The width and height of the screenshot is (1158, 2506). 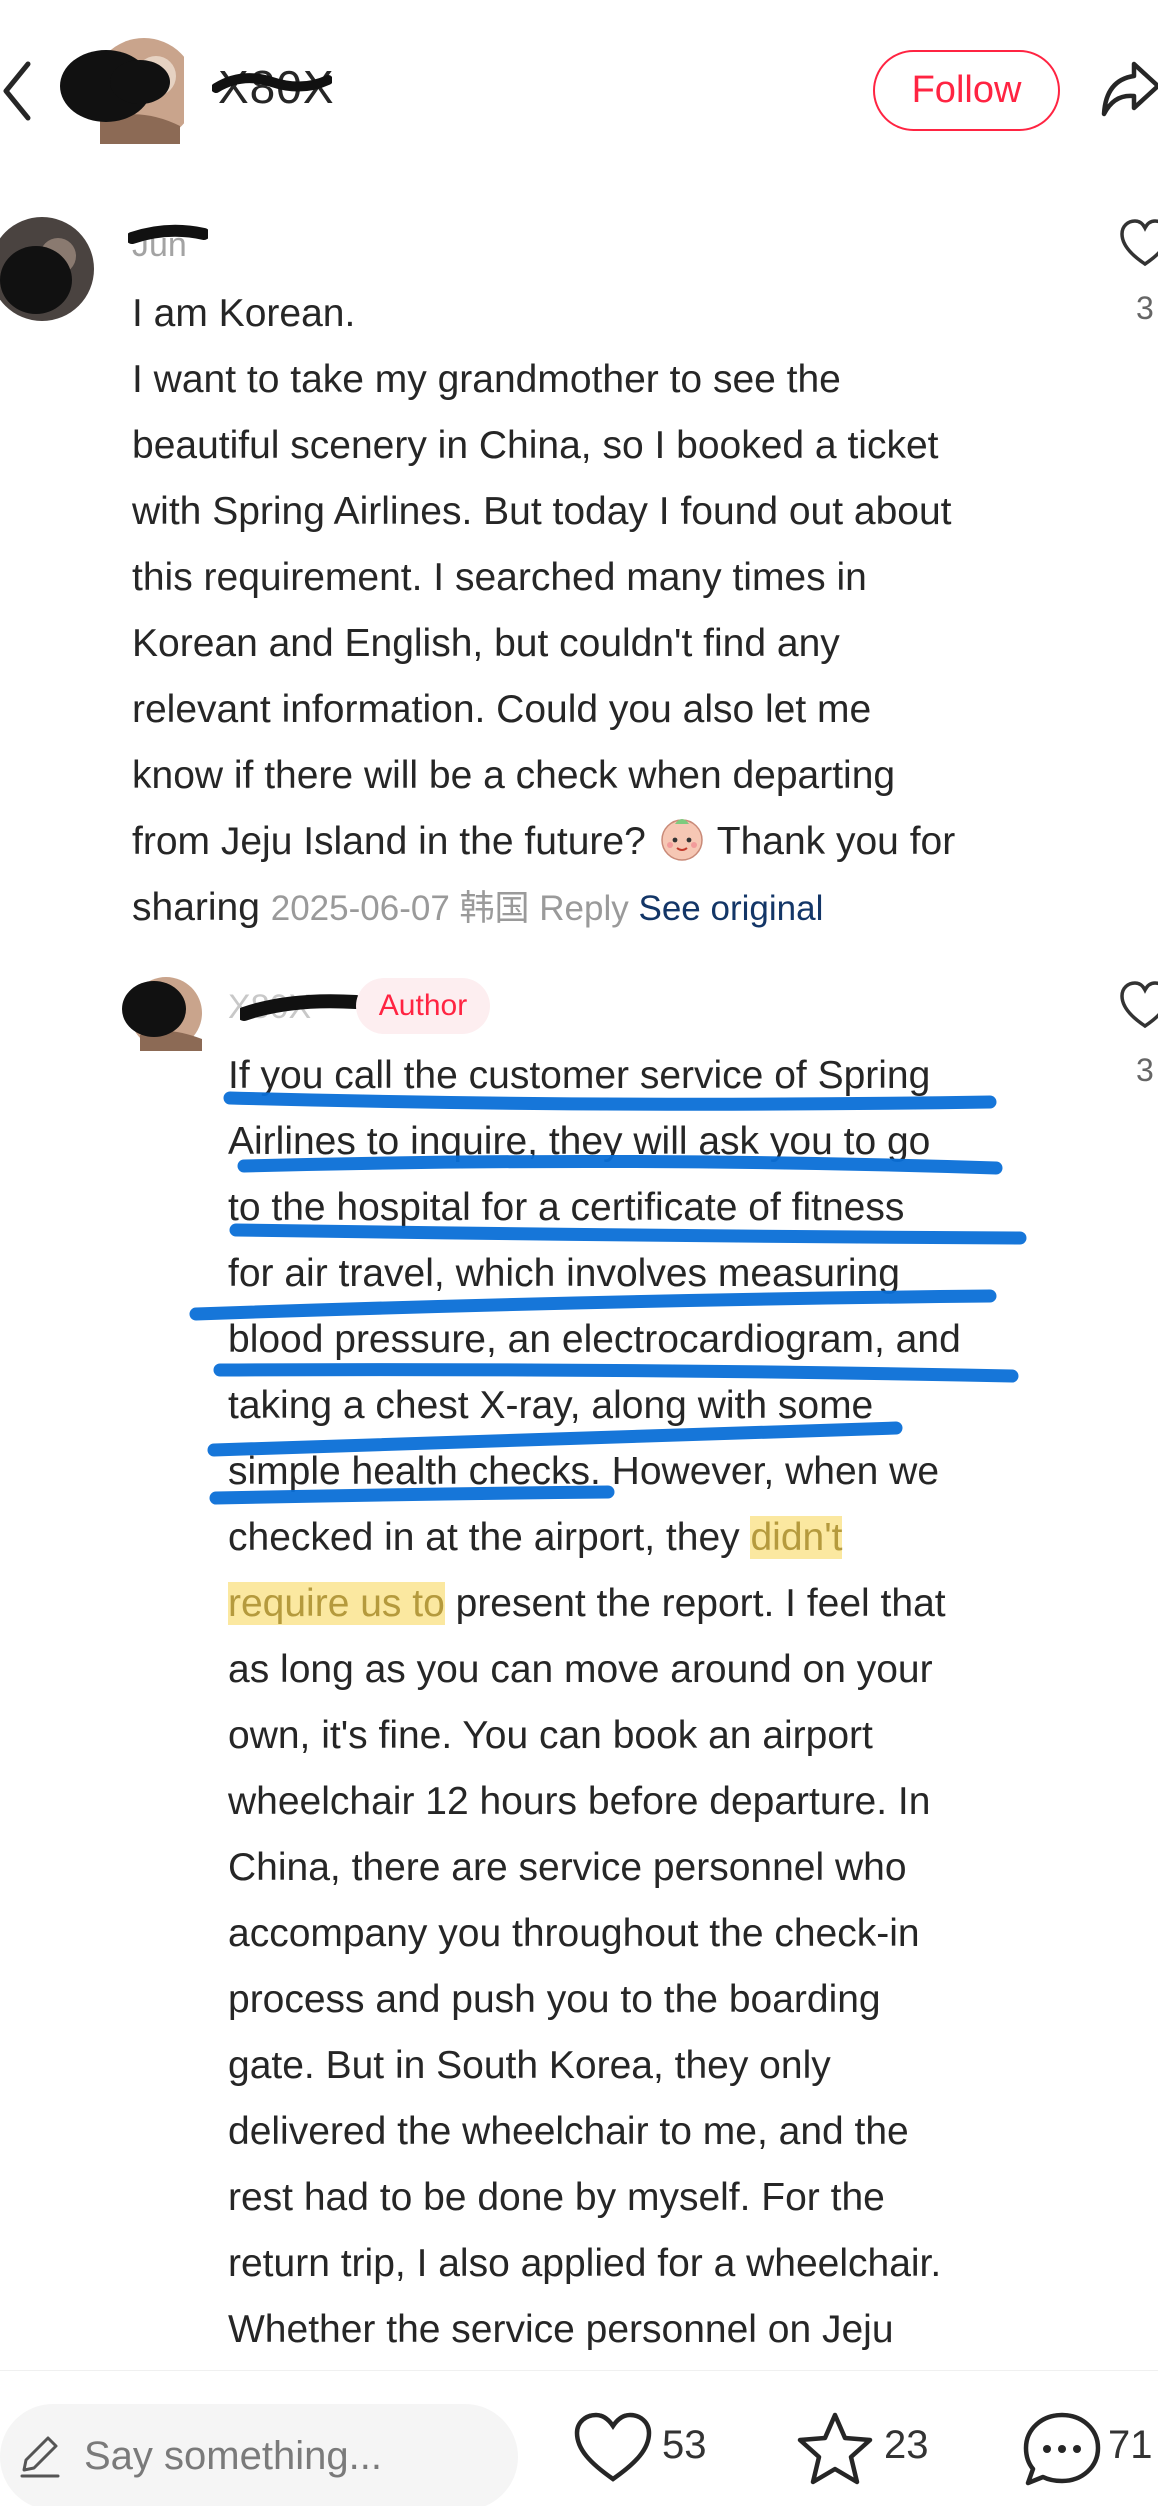 I want to click on collect-button: 23, so click(x=871, y=2451).